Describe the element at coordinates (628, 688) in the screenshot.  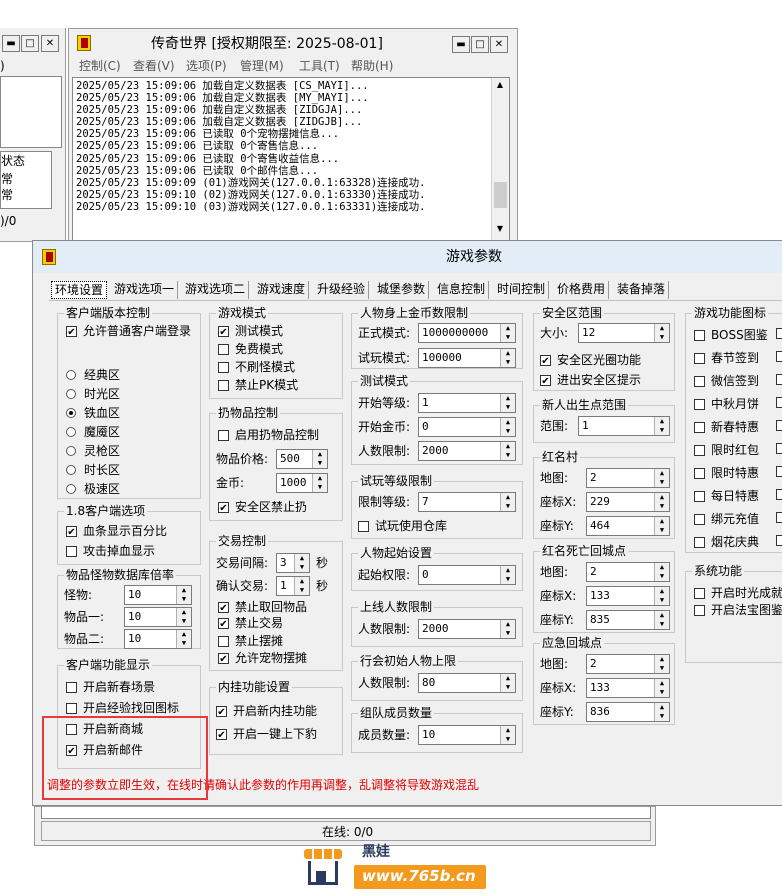
I see `em-x-input: 133 ▲ ▼` at that location.